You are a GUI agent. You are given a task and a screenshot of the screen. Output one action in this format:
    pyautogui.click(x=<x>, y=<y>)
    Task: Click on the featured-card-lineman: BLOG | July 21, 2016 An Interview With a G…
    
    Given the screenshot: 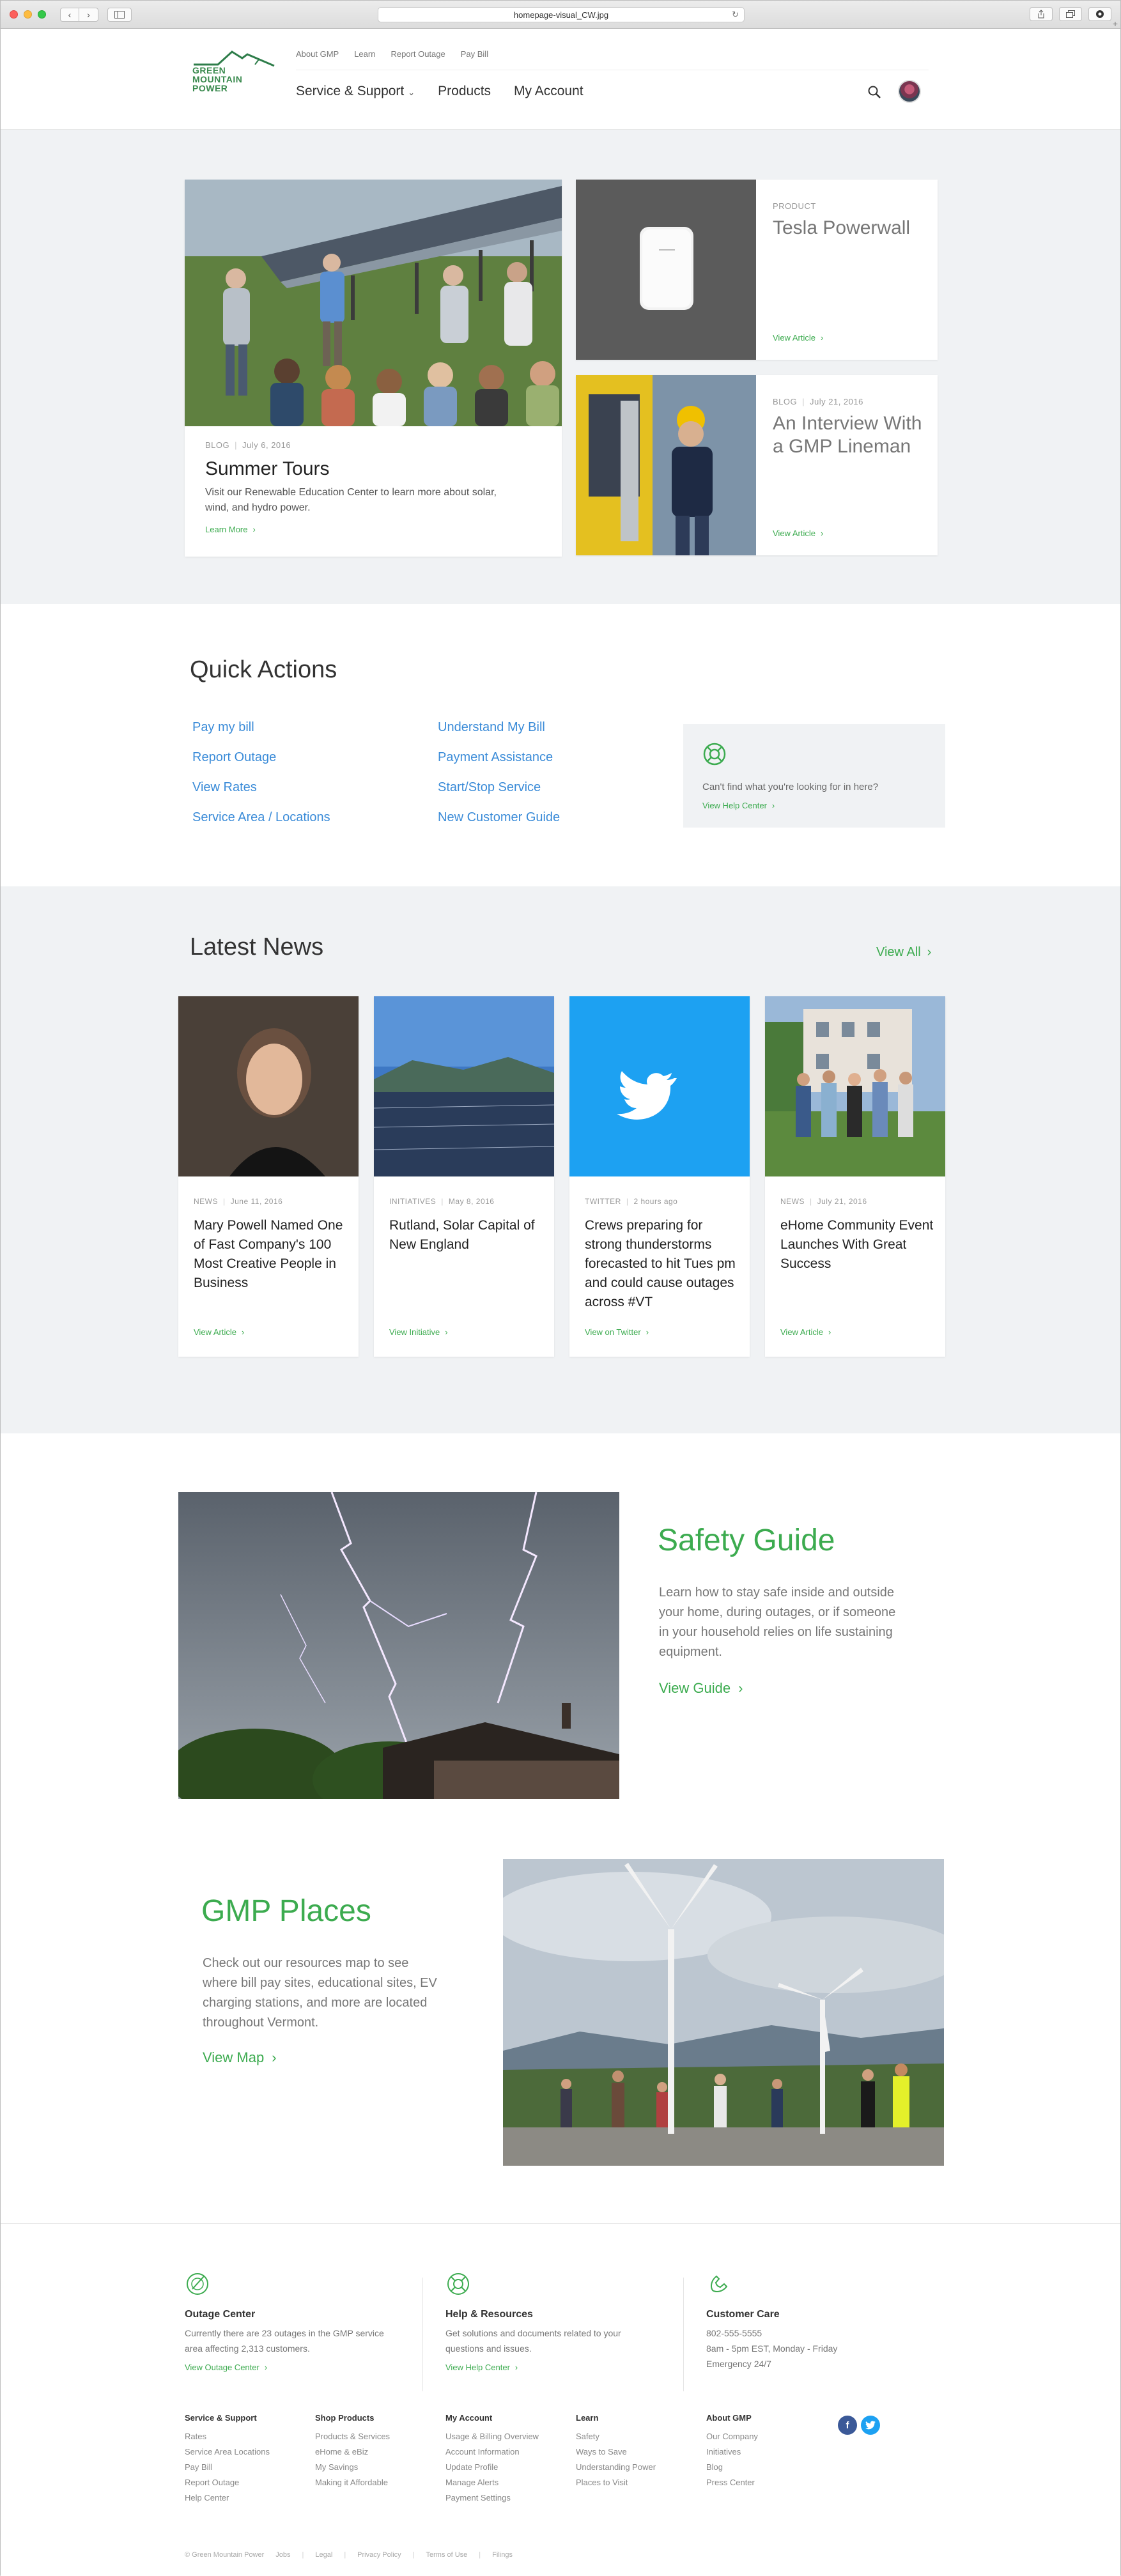 What is the action you would take?
    pyautogui.click(x=757, y=465)
    